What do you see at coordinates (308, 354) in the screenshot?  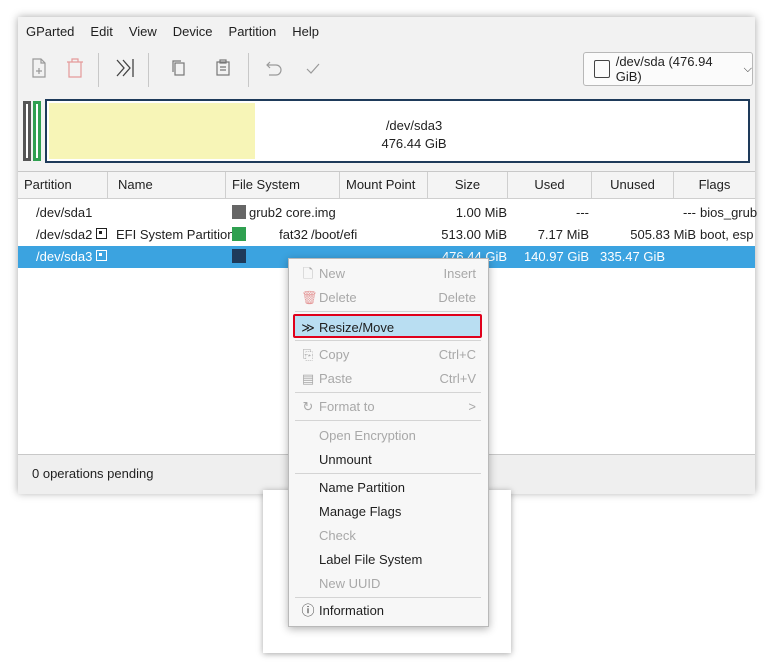 I see `copy-icon: ⎘` at bounding box center [308, 354].